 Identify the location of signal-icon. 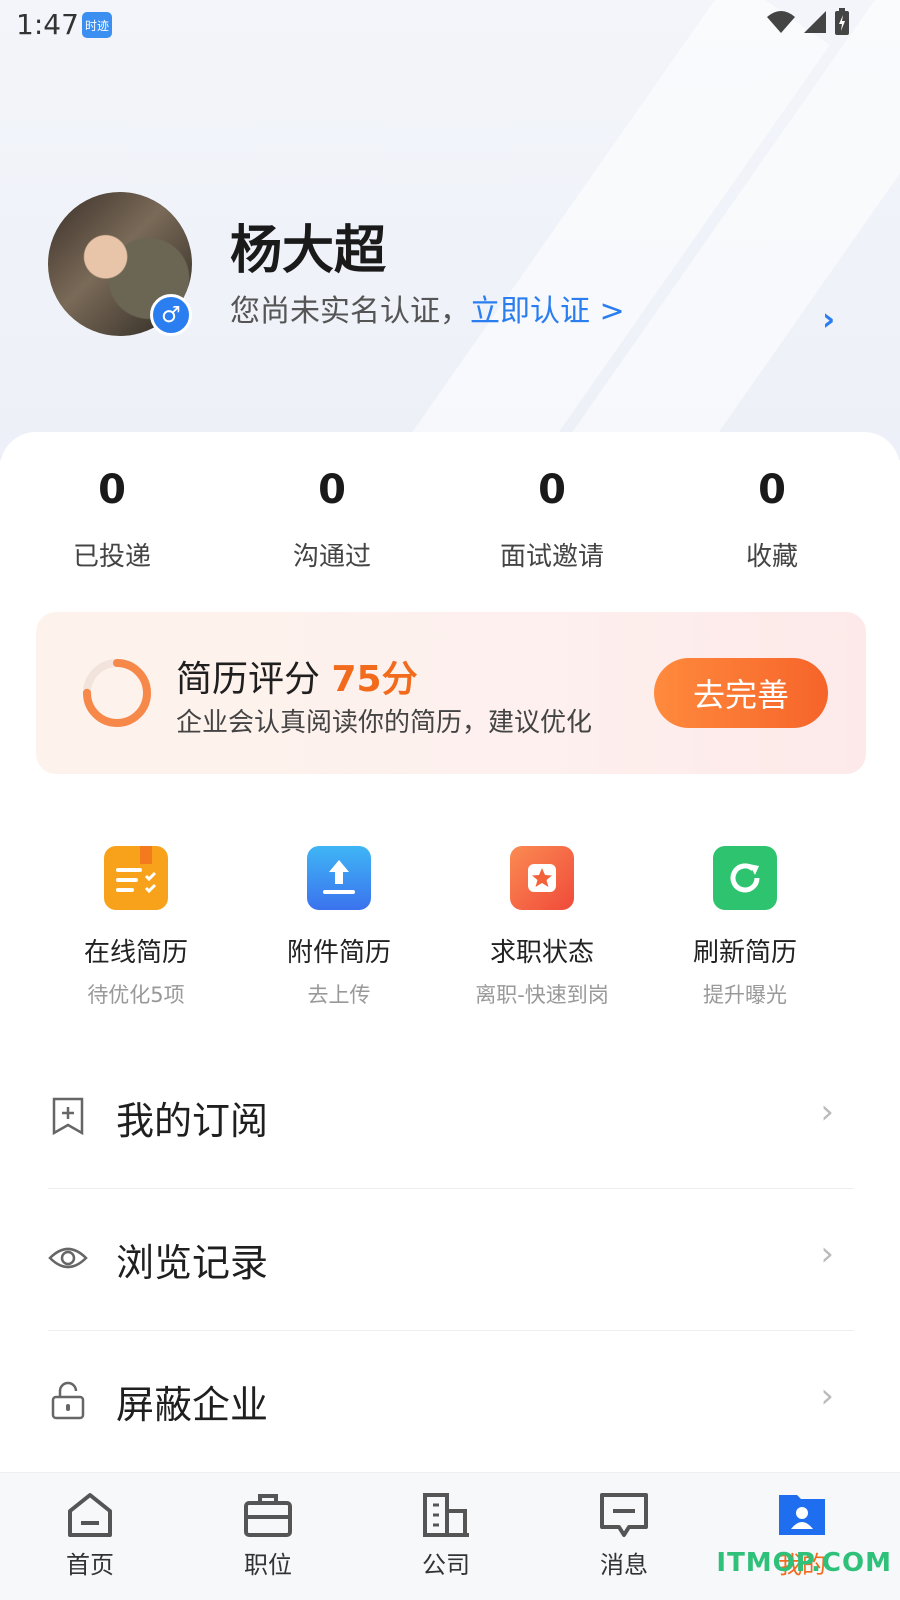
(815, 22).